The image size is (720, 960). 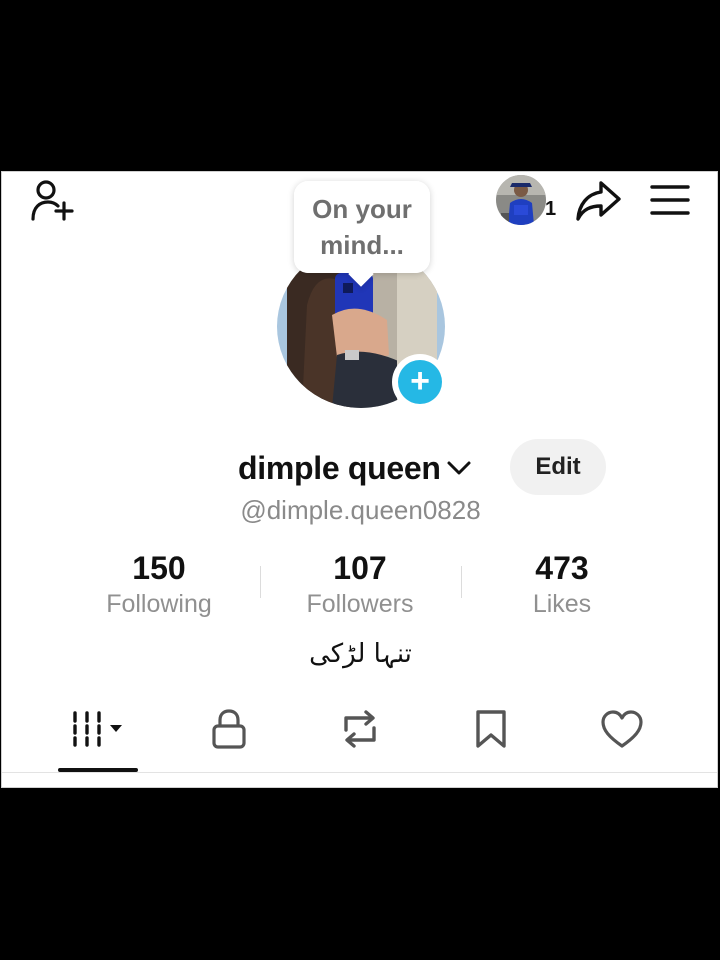 I want to click on videos-grid-icon, so click(x=99, y=731).